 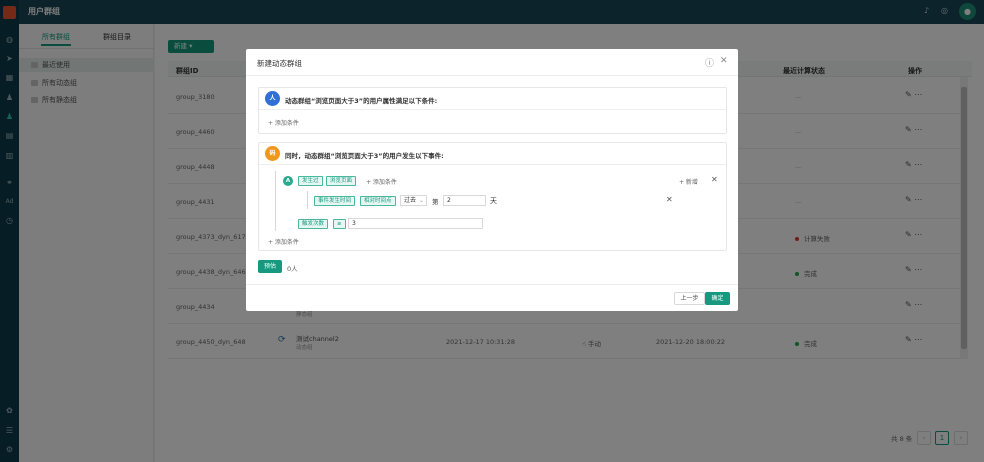 I want to click on help-icon: ⓘ, so click(x=709, y=62).